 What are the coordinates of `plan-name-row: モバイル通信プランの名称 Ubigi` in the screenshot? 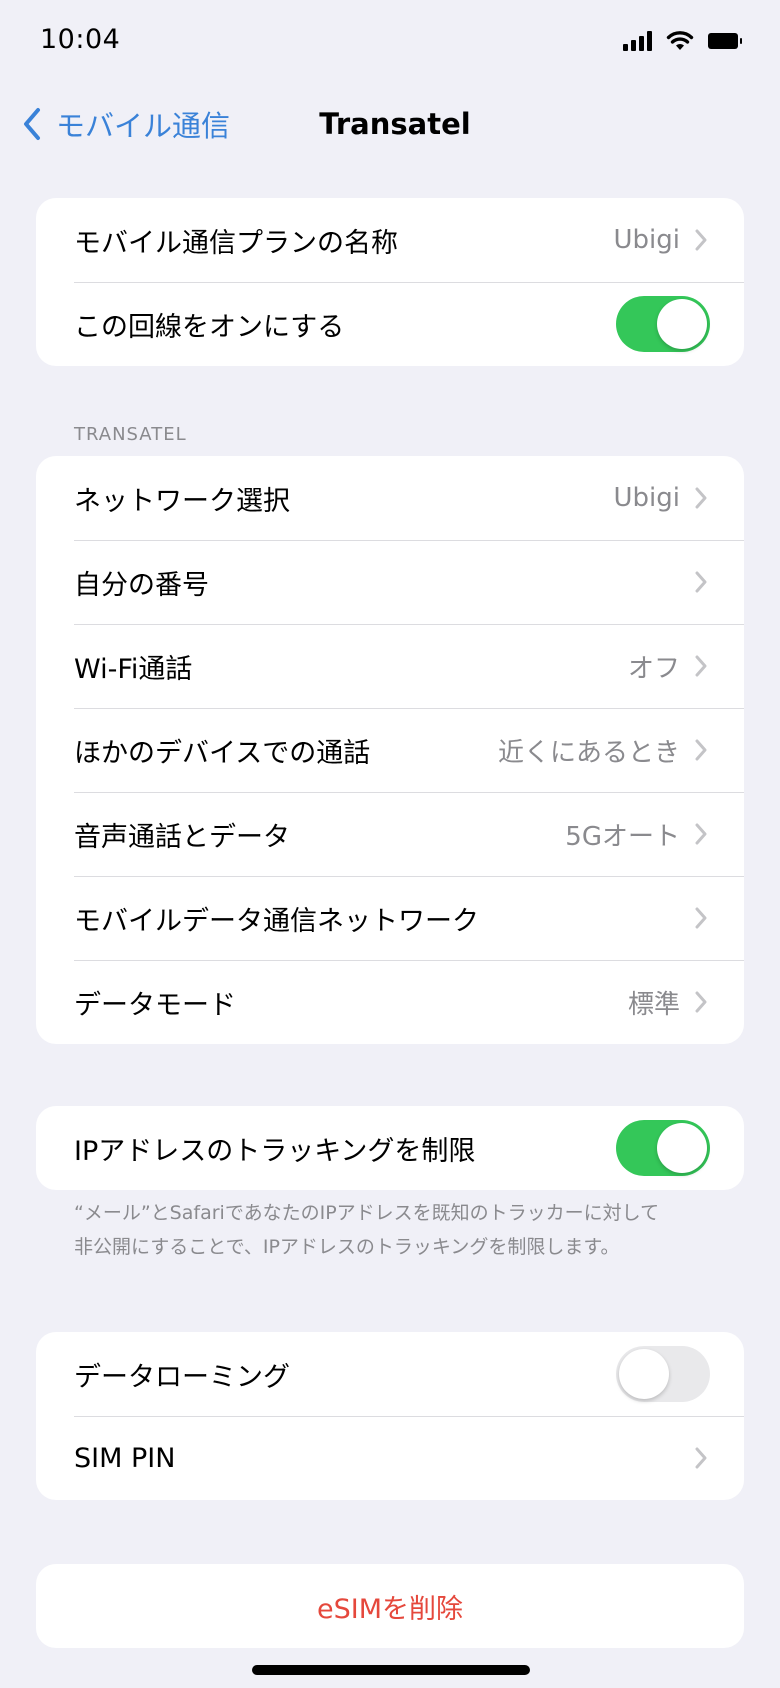 It's located at (390, 240).